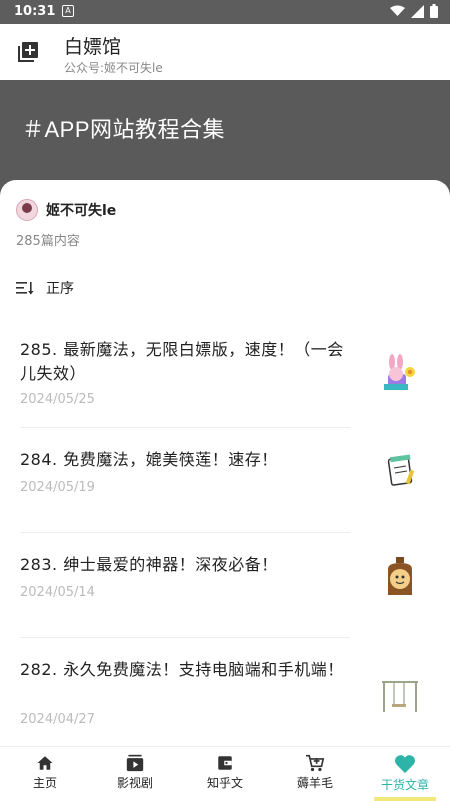 The height and width of the screenshot is (801, 450). I want to click on article-date: 2024/05/25, so click(57, 399).